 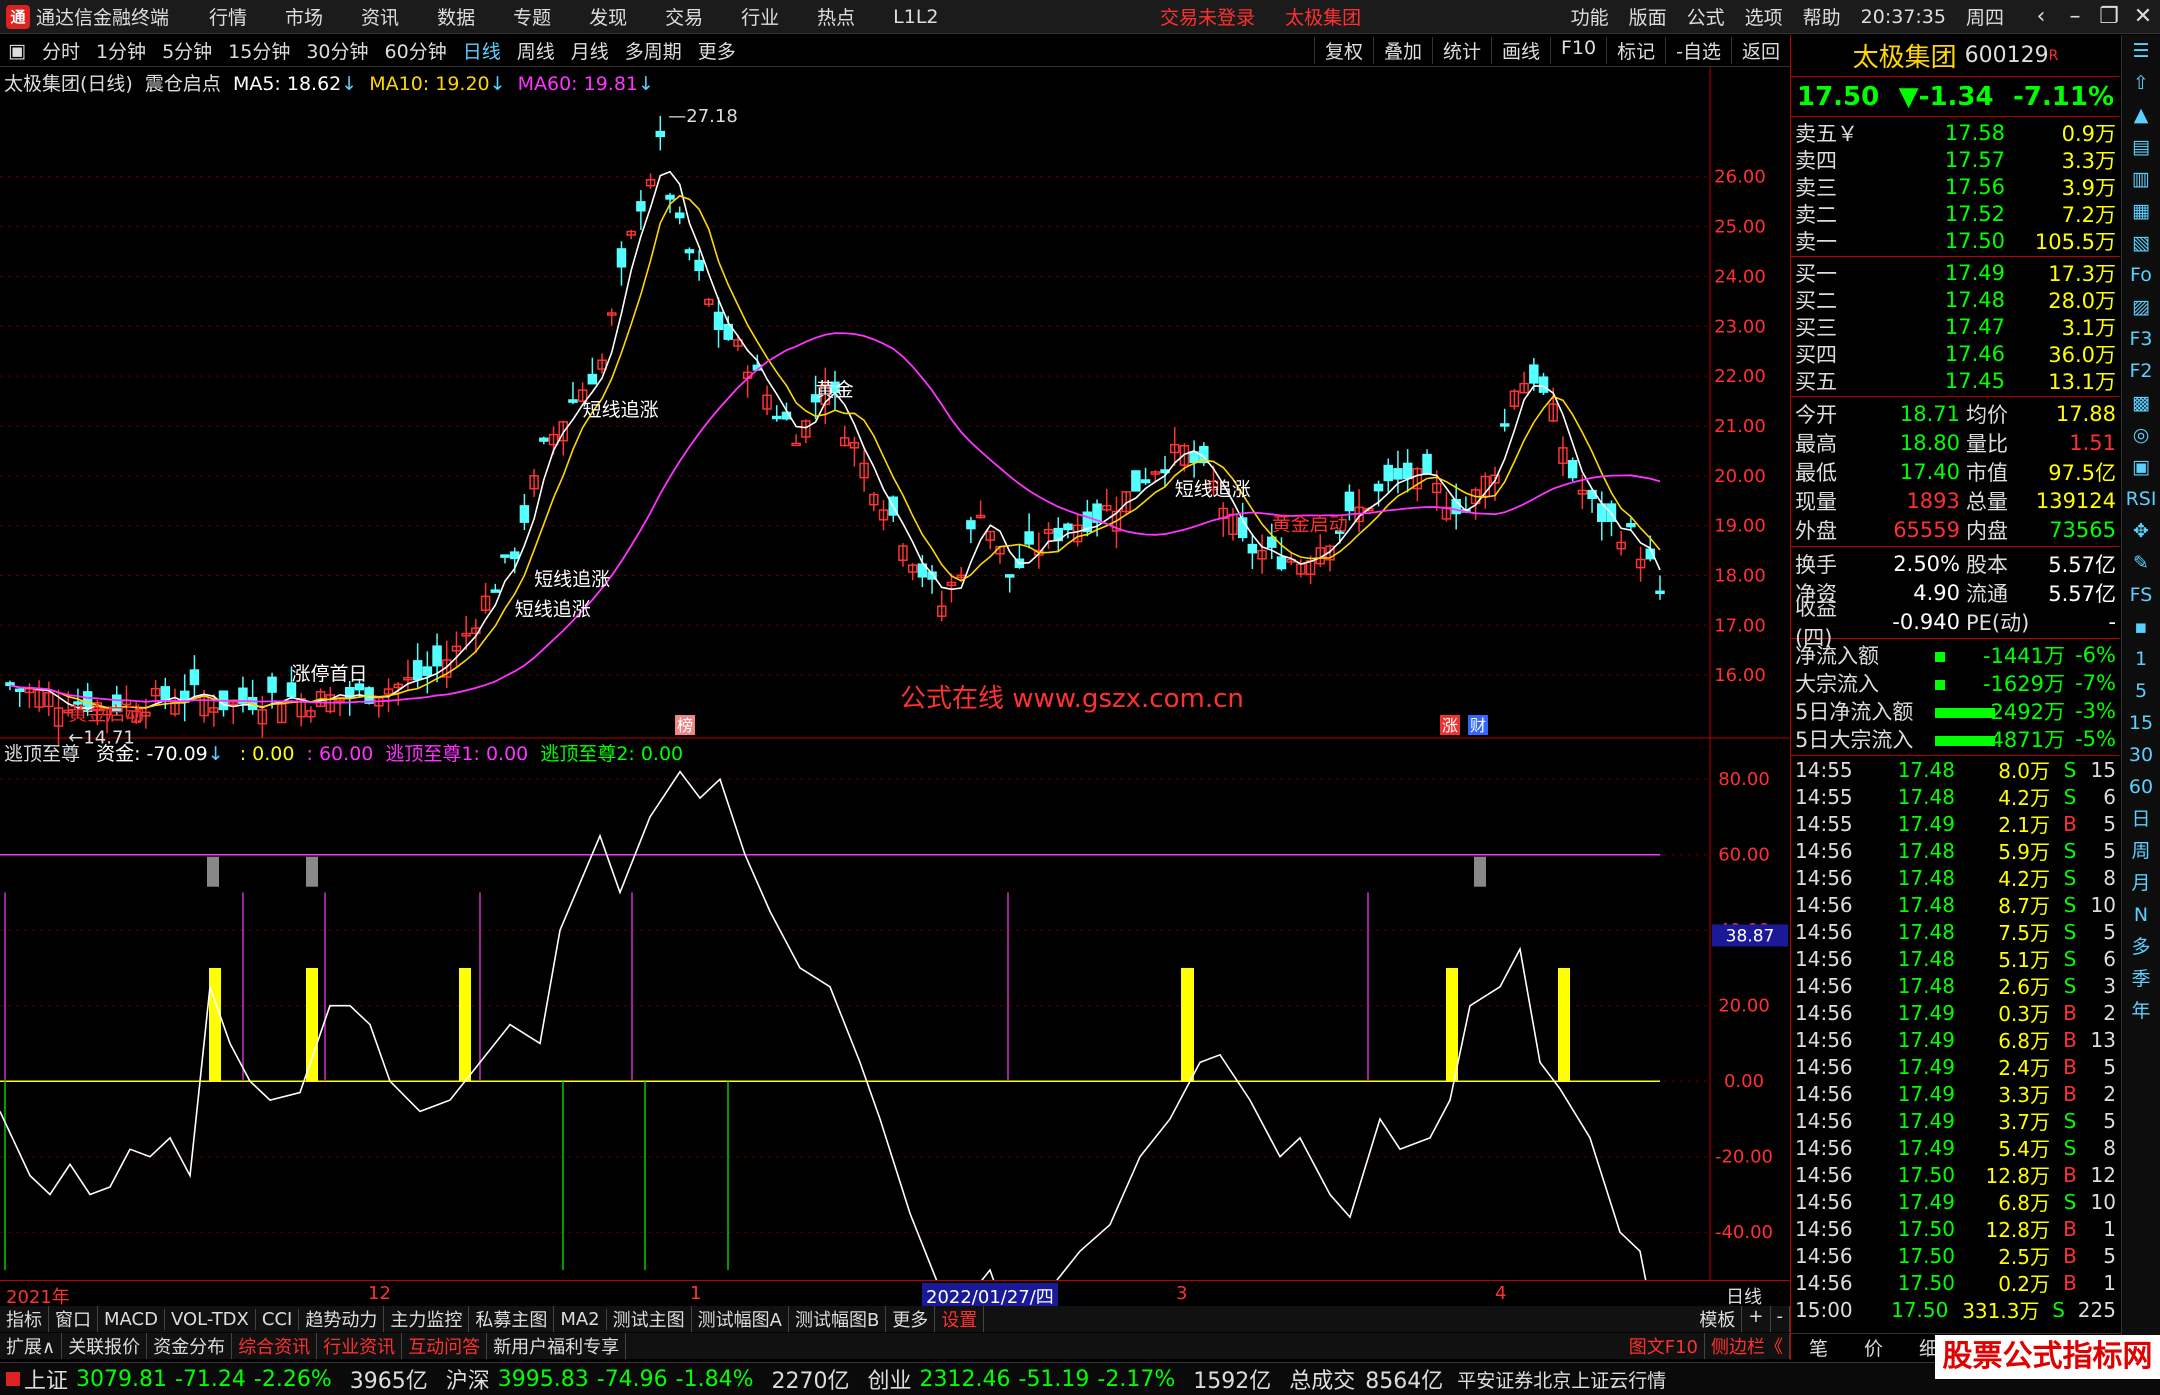 I want to click on sidebar-tool-icon: 年, so click(x=2141, y=1011).